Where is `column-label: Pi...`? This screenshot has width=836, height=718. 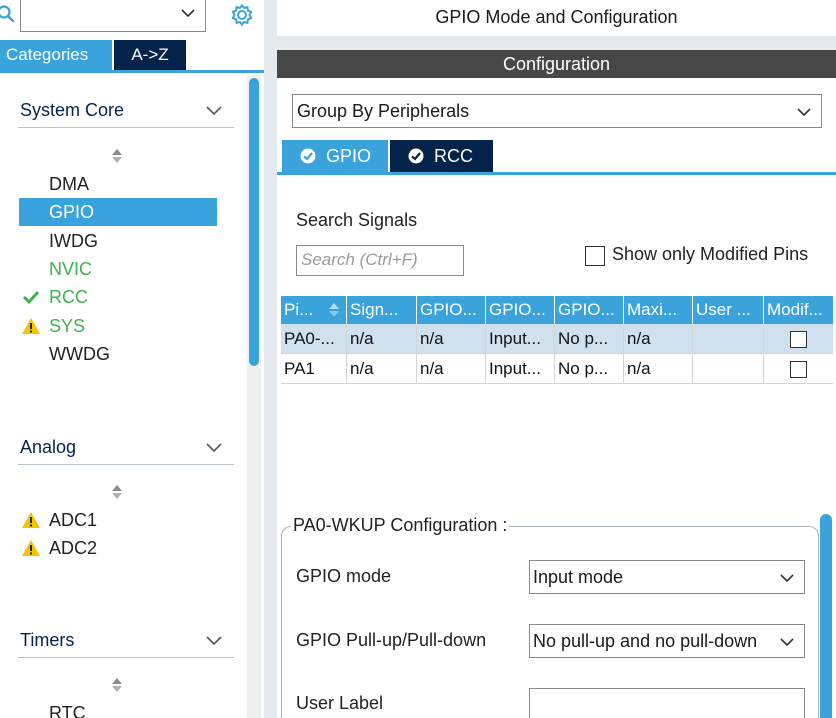
column-label: Pi... is located at coordinates (299, 309).